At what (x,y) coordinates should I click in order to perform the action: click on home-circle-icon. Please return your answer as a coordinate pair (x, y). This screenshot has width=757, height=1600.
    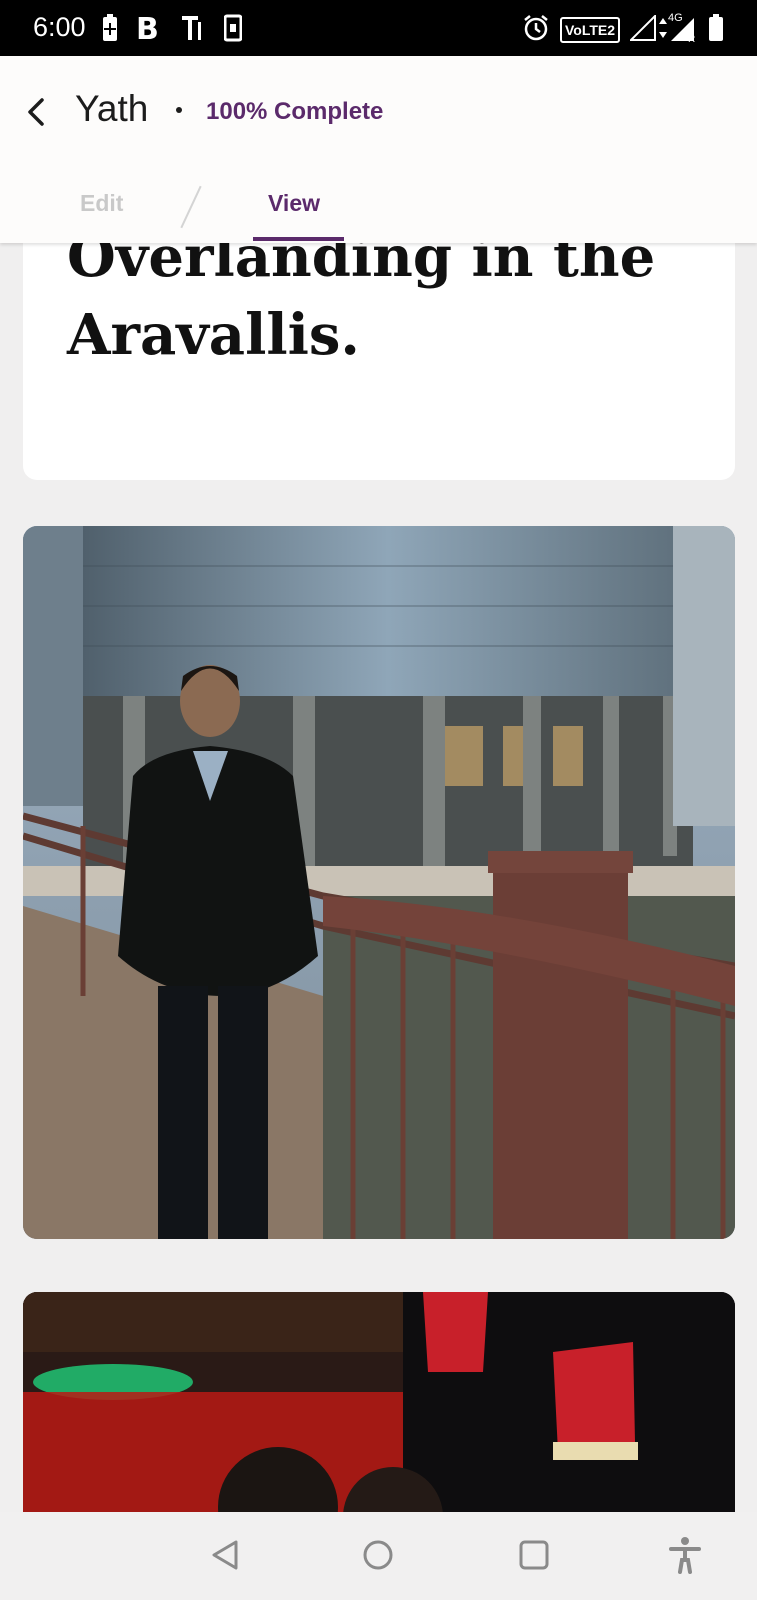
    Looking at the image, I should click on (378, 1555).